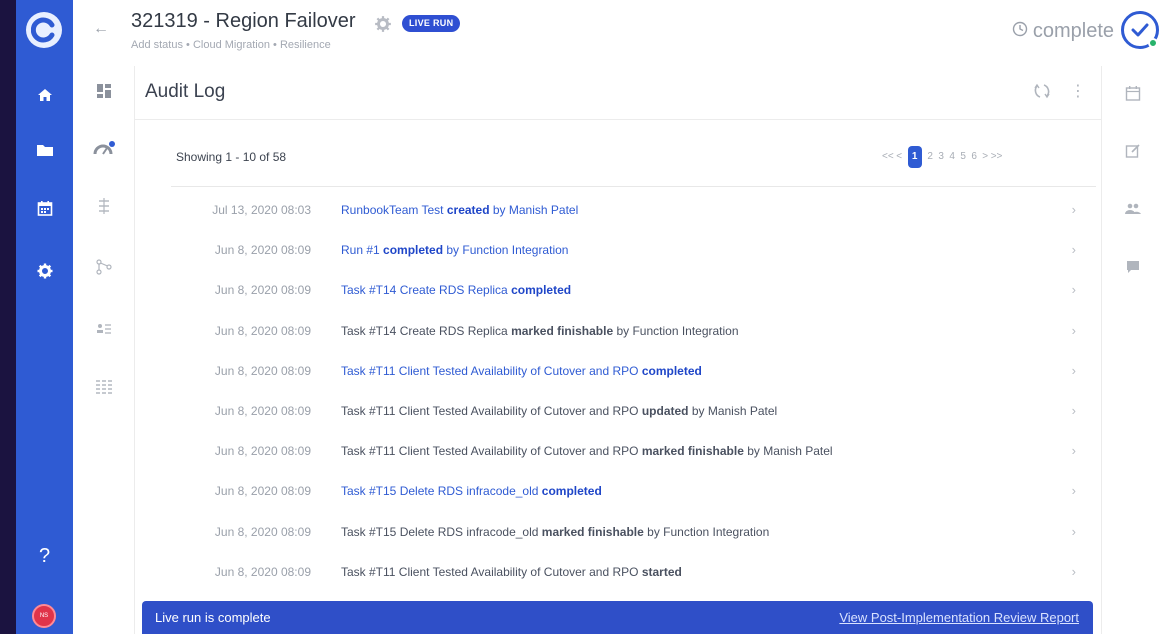  I want to click on prev-page-button: <, so click(899, 157).